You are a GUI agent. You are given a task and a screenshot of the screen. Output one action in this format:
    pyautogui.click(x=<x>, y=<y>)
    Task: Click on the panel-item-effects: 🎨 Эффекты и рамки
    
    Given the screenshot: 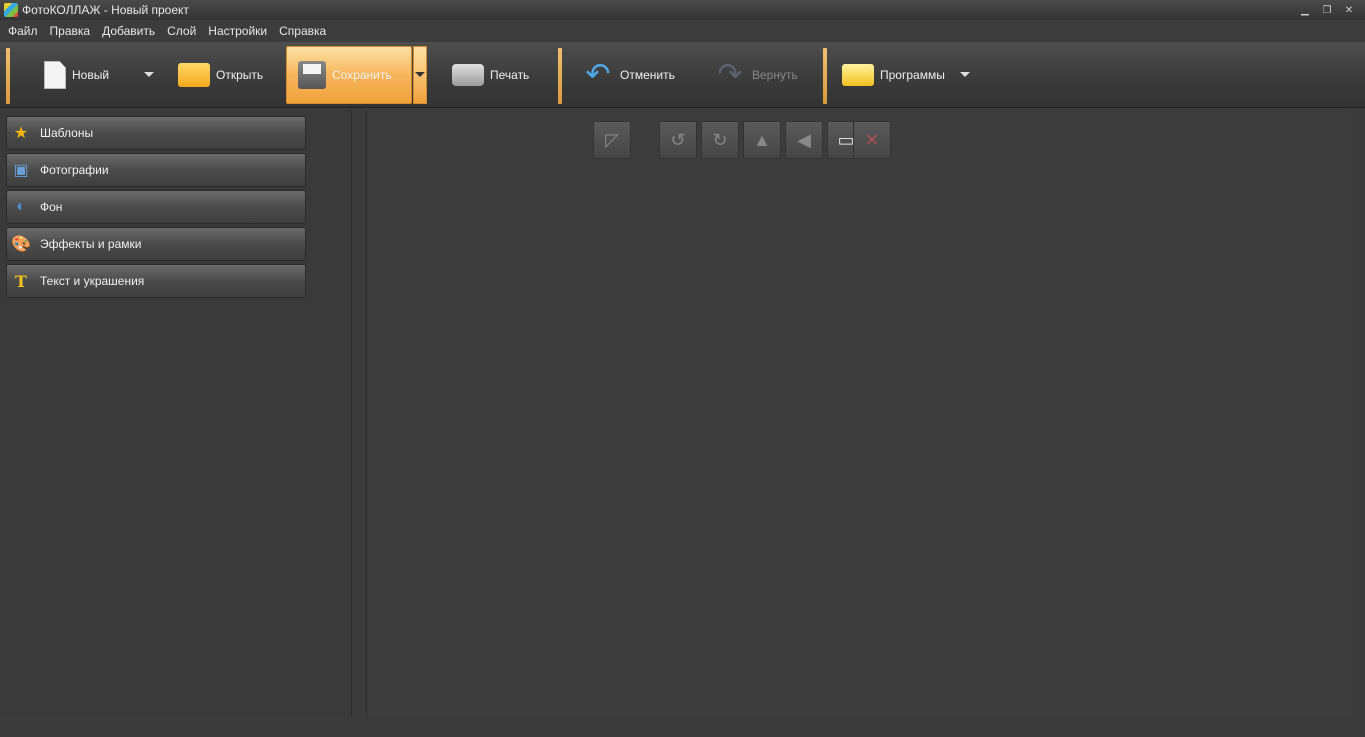 What is the action you would take?
    pyautogui.click(x=156, y=244)
    